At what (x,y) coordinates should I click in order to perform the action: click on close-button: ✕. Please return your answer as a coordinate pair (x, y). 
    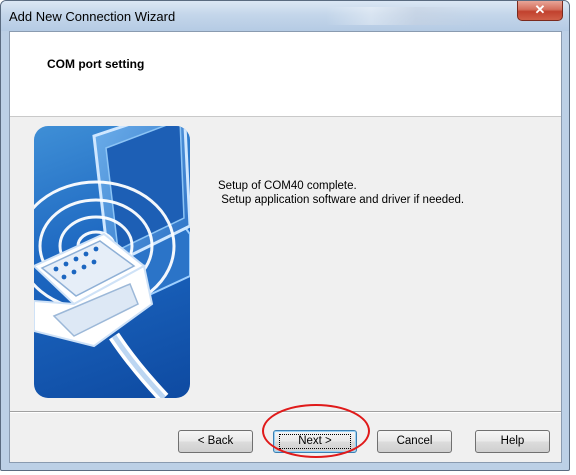
    Looking at the image, I should click on (540, 11).